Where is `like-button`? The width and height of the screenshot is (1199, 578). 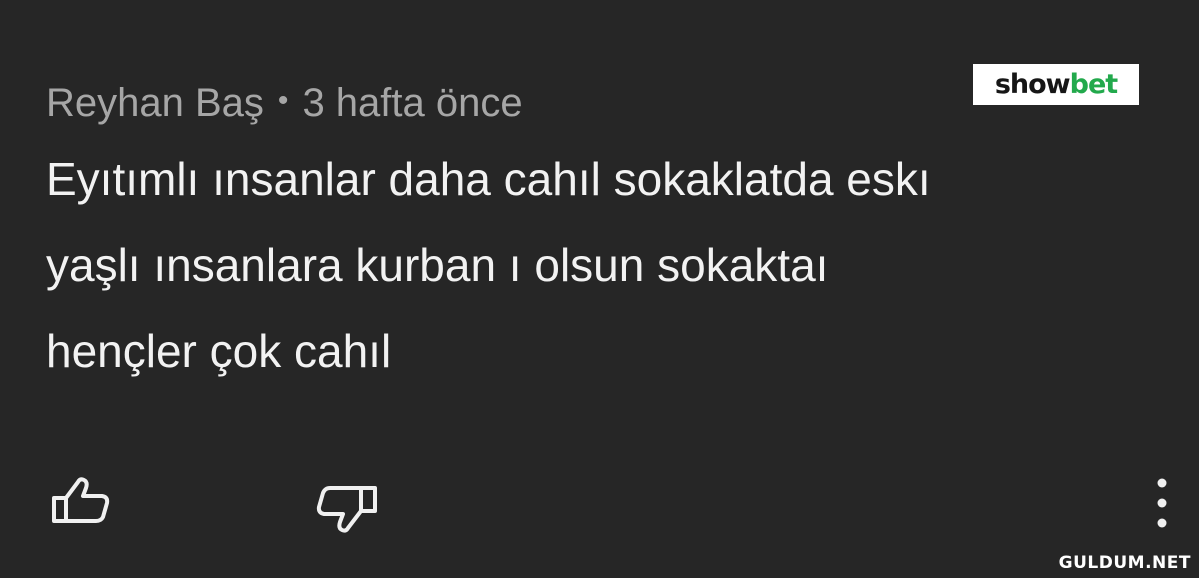 like-button is located at coordinates (80, 500).